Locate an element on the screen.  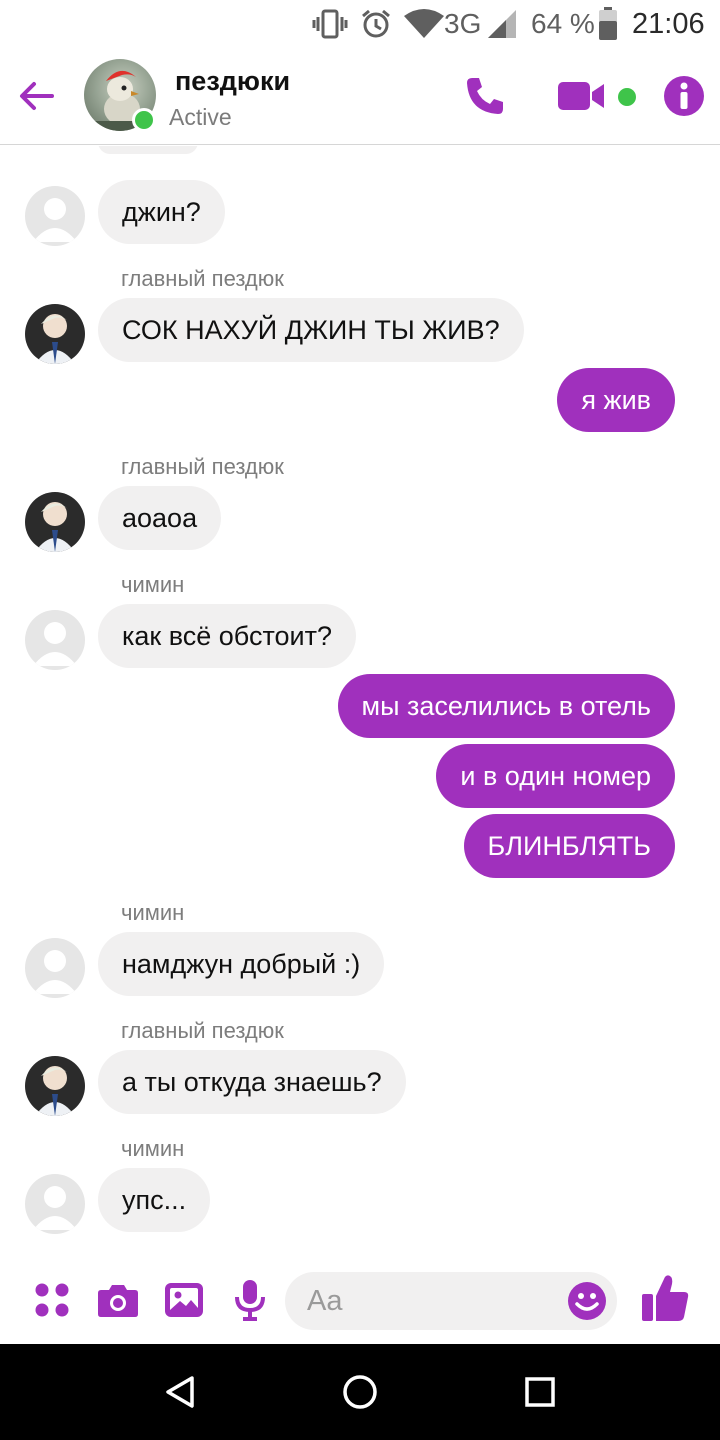
nav-back-button is located at coordinates (180, 1392).